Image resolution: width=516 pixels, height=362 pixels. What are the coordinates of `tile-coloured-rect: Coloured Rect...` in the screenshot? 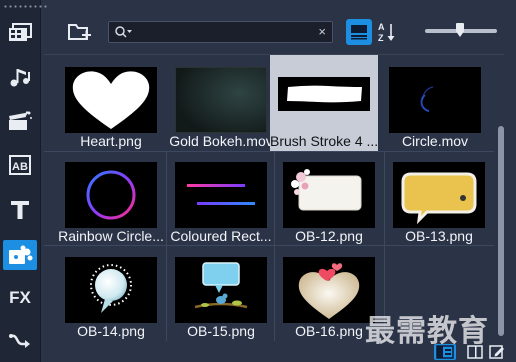 It's located at (221, 200).